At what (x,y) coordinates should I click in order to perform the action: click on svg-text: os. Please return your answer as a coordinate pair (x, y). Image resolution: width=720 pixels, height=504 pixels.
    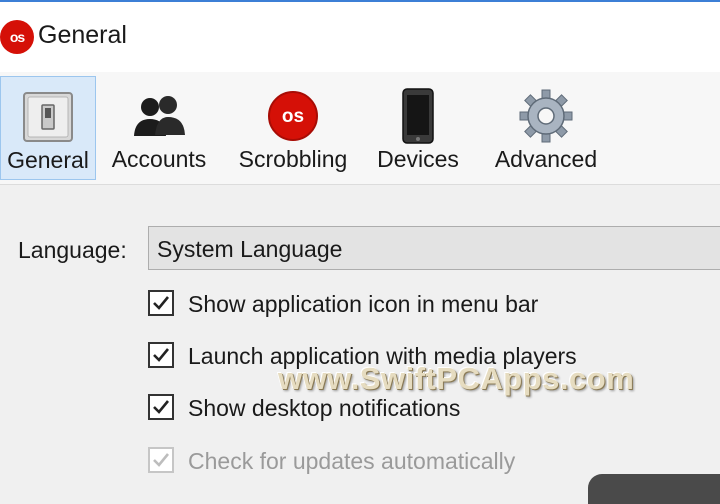
    Looking at the image, I should click on (293, 116).